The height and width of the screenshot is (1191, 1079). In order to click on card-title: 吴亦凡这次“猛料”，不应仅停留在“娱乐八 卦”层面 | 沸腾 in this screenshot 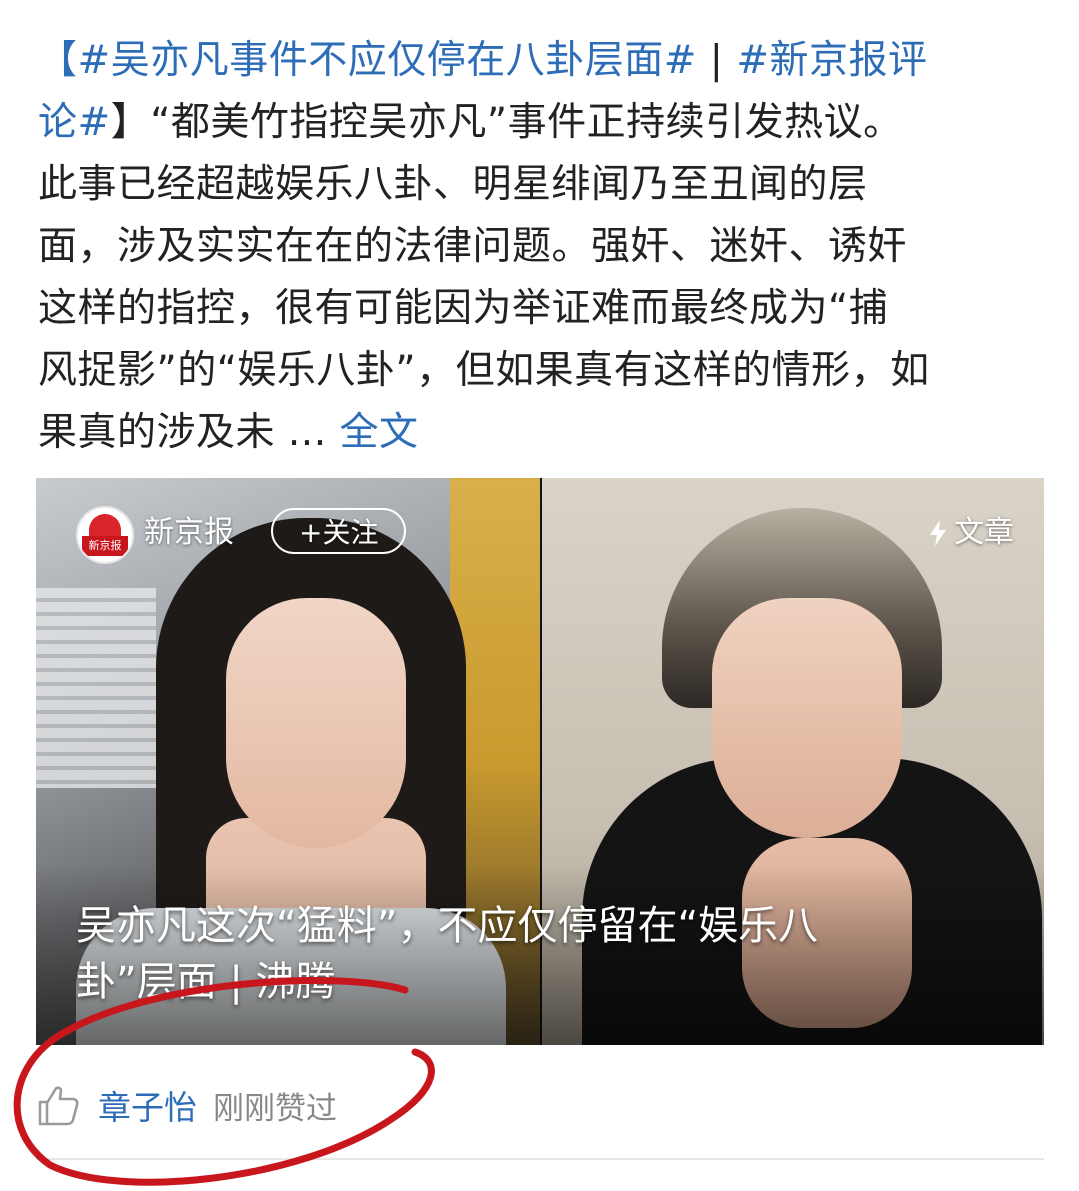, I will do `click(526, 954)`.